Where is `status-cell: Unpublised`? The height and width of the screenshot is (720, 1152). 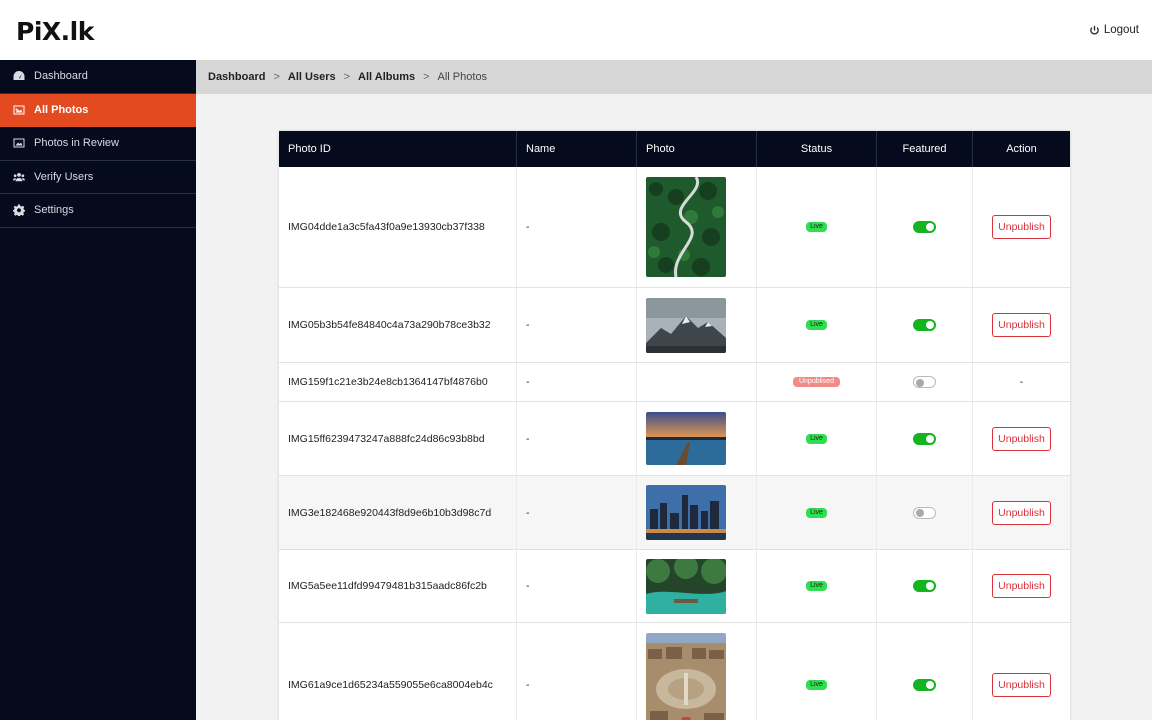 status-cell: Unpublised is located at coordinates (817, 382).